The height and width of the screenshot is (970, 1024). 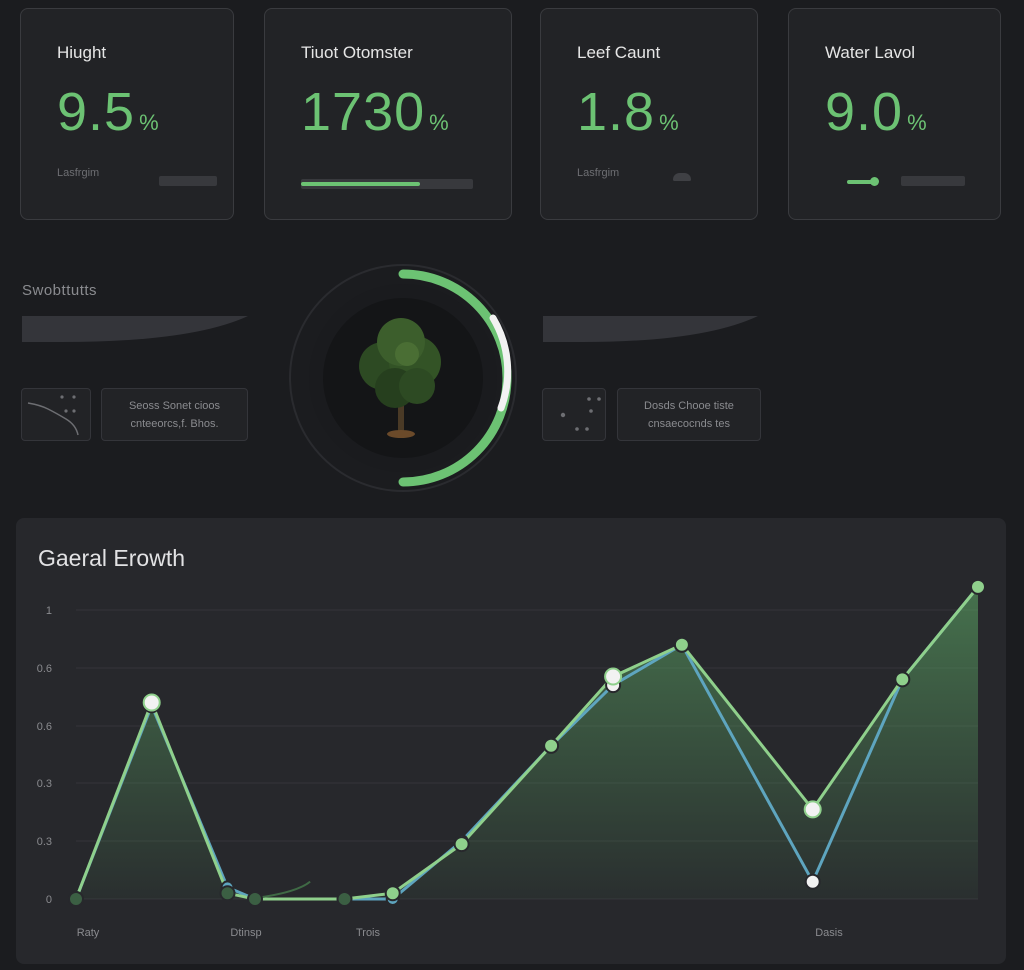 I want to click on metric-value: 9.5%, so click(x=108, y=112).